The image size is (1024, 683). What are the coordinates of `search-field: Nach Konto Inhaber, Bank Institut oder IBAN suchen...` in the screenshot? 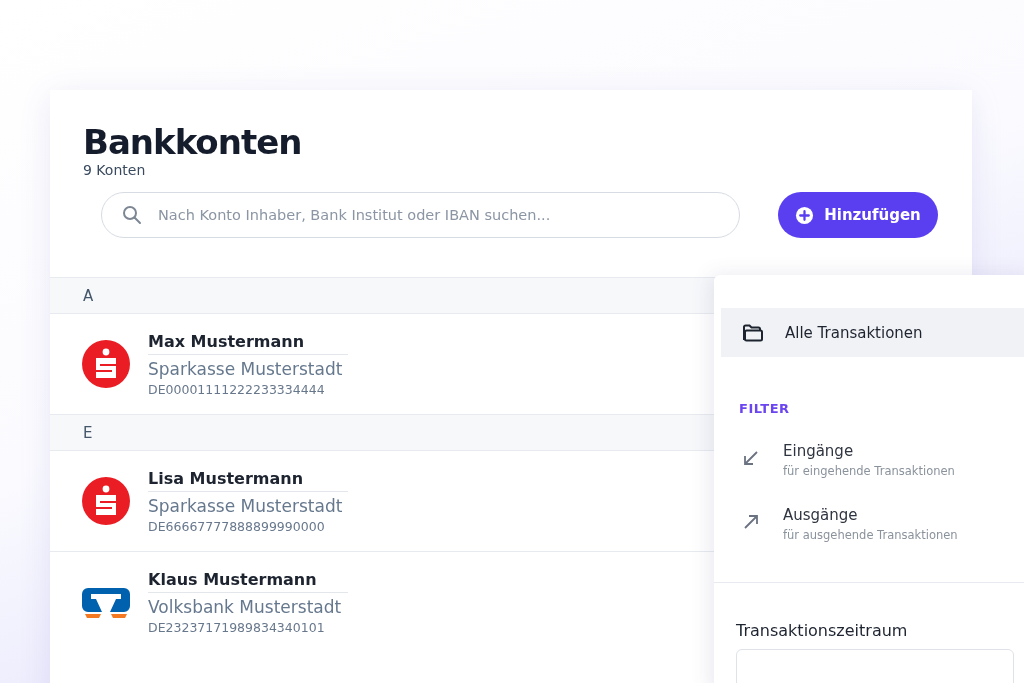 It's located at (420, 215).